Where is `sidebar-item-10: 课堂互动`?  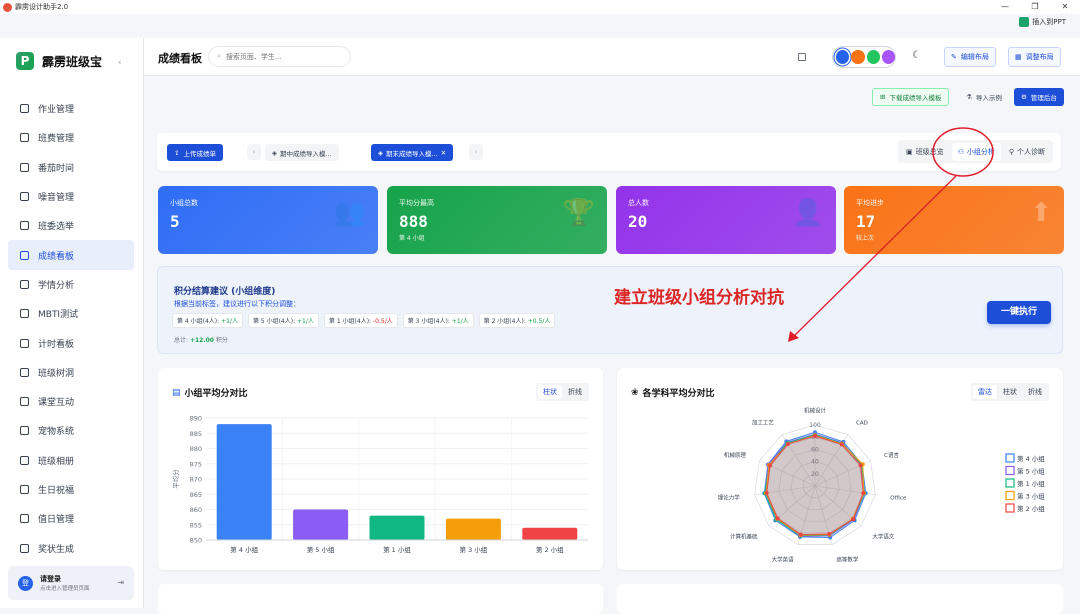 sidebar-item-10: 课堂互动 is located at coordinates (71, 401).